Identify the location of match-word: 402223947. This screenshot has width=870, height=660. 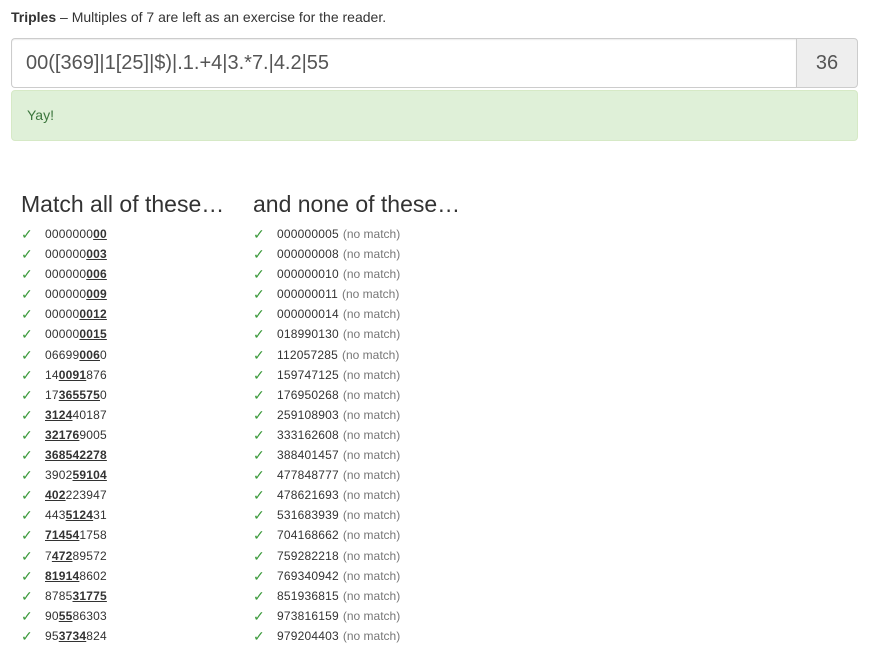
(76, 495).